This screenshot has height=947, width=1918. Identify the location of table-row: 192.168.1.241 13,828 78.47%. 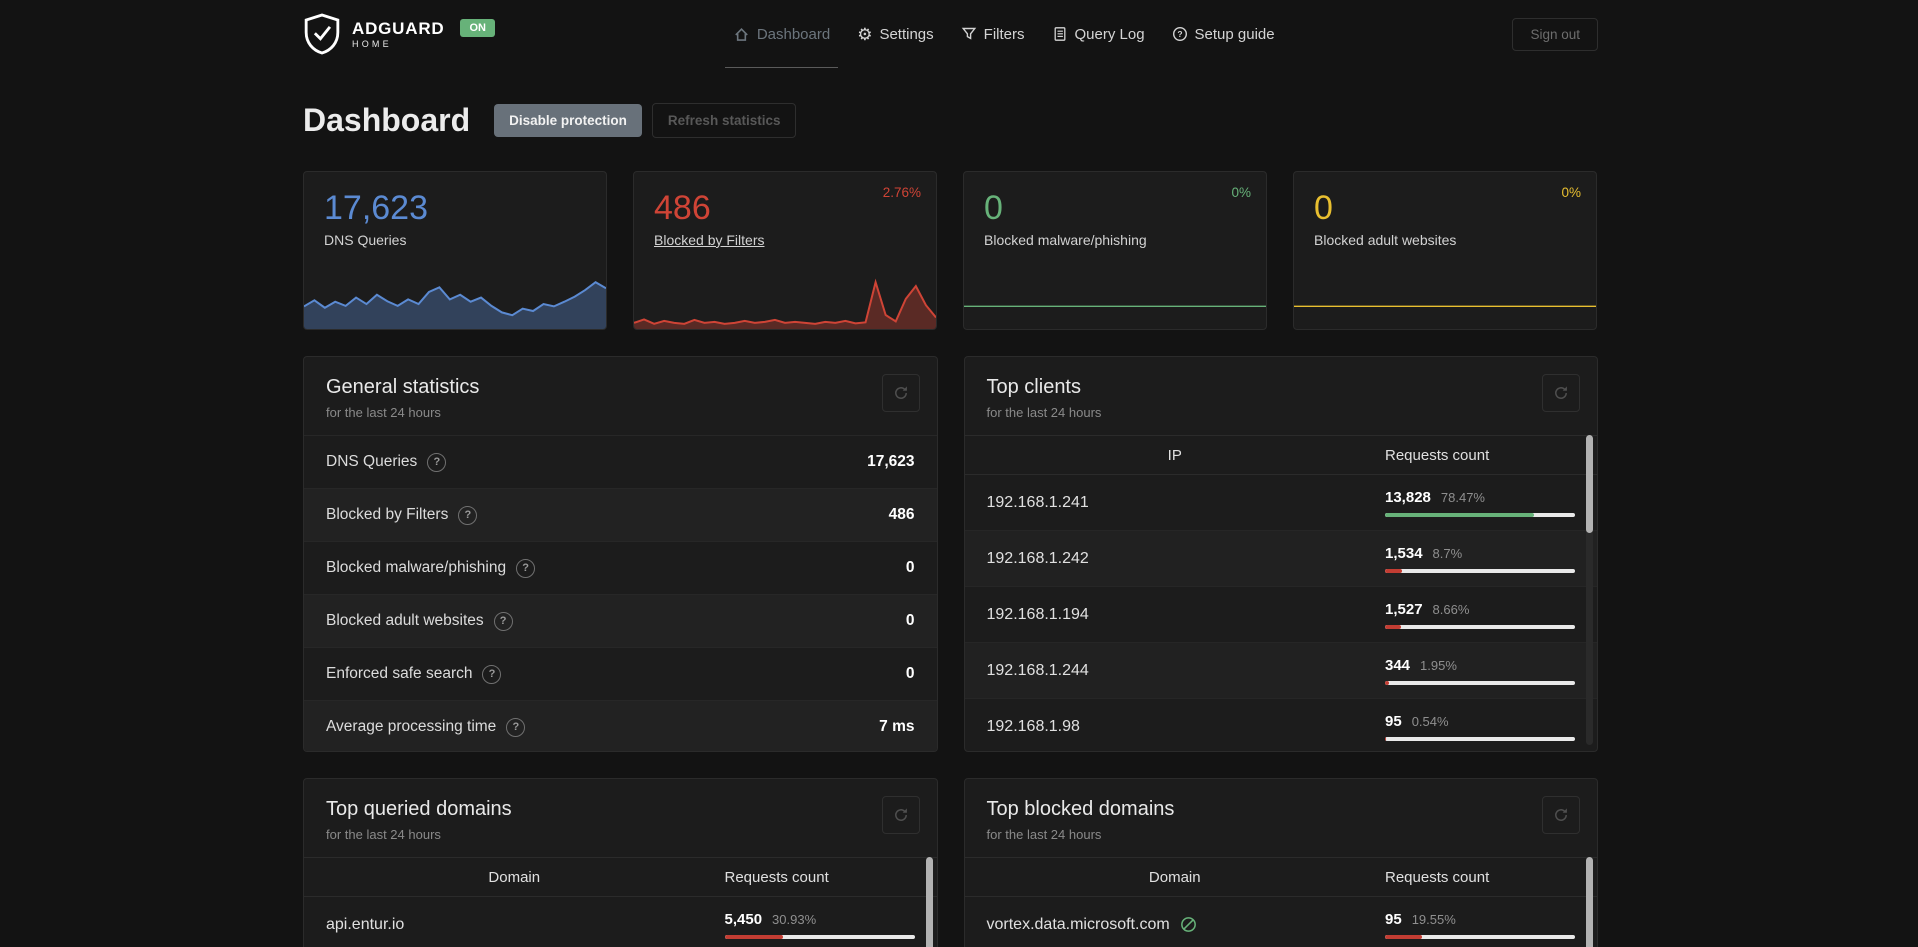
(1280, 503).